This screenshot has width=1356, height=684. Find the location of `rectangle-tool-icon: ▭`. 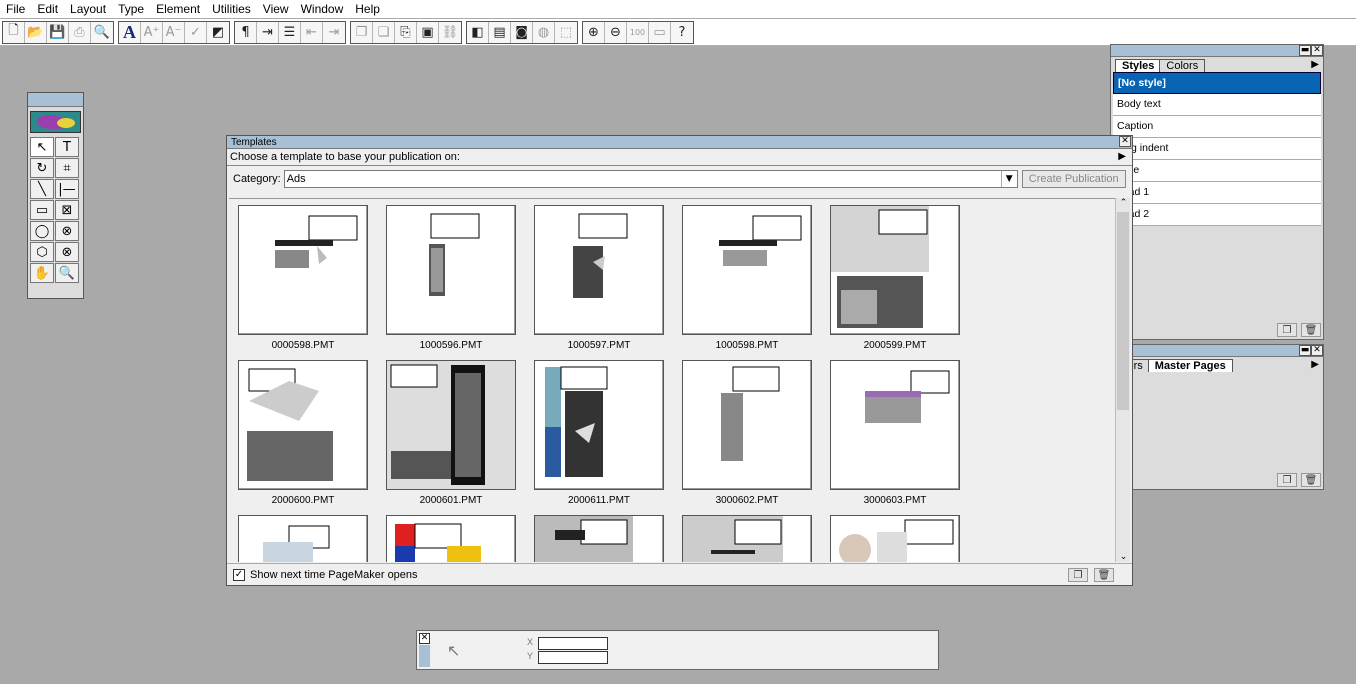

rectangle-tool-icon: ▭ is located at coordinates (42, 210).